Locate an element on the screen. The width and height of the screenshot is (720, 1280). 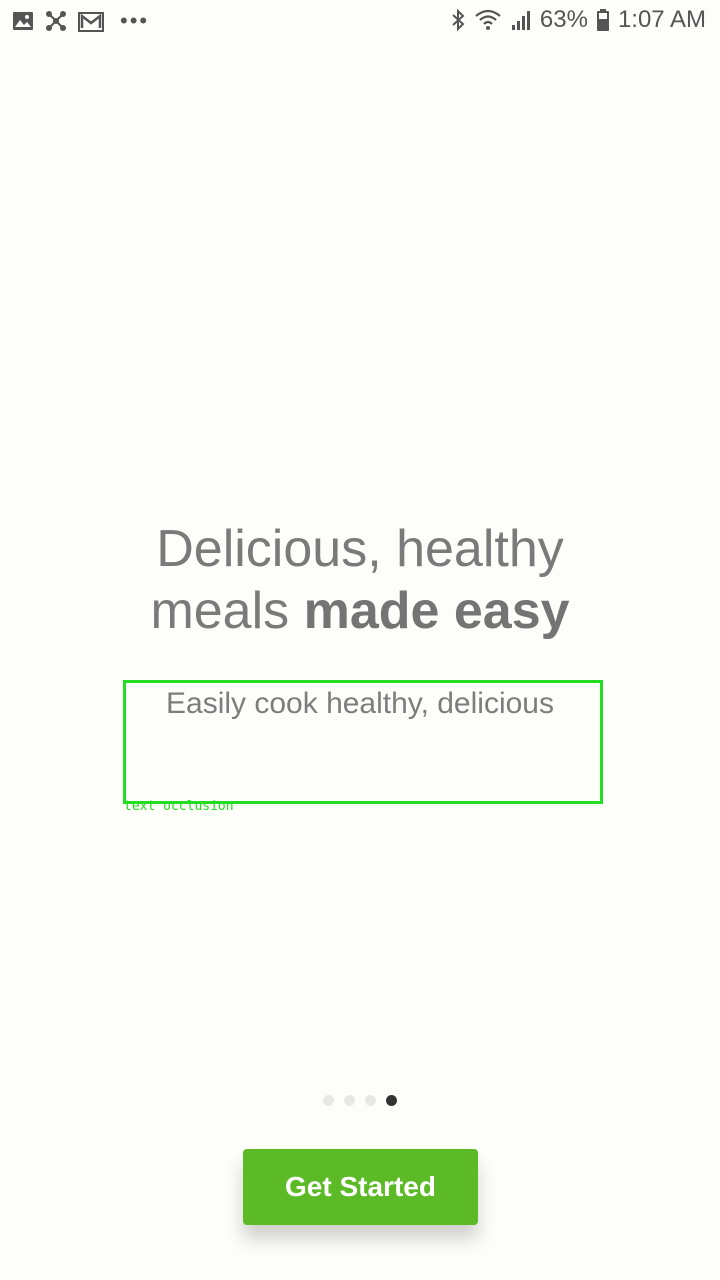
bluetooth-icon is located at coordinates (458, 20).